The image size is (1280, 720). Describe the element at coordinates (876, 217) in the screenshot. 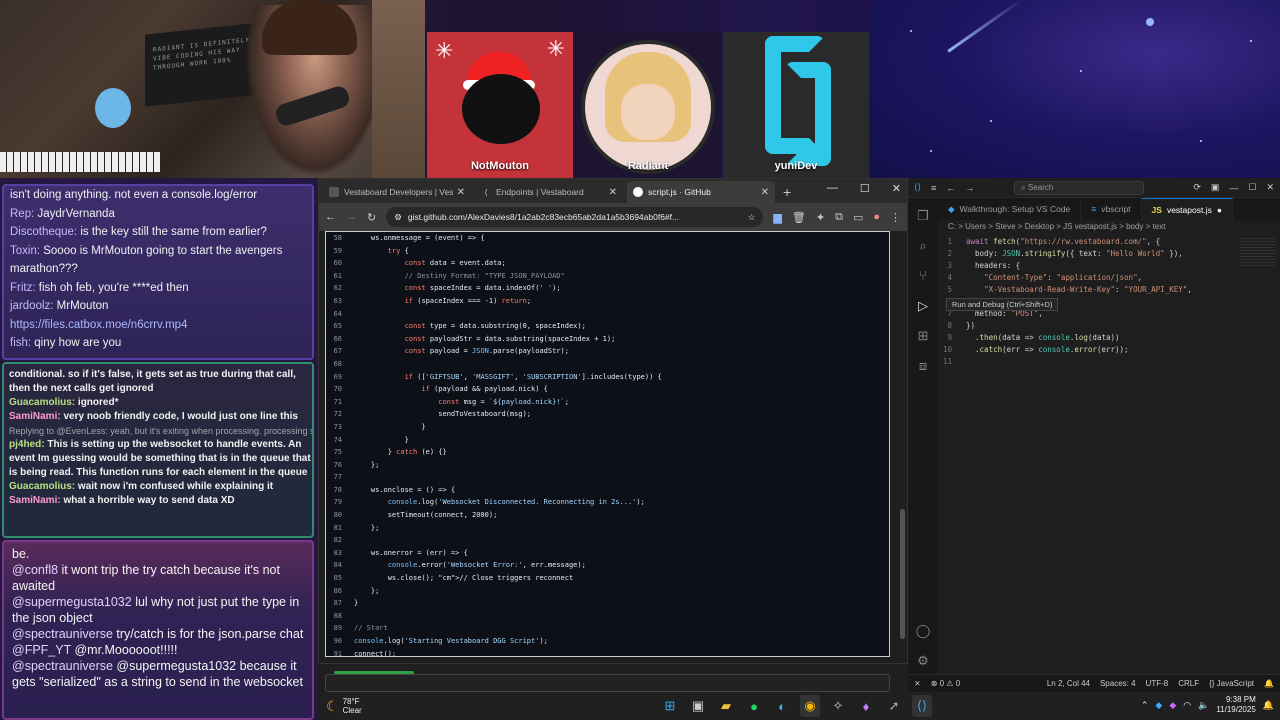

I see `profile-avatar: ●` at that location.